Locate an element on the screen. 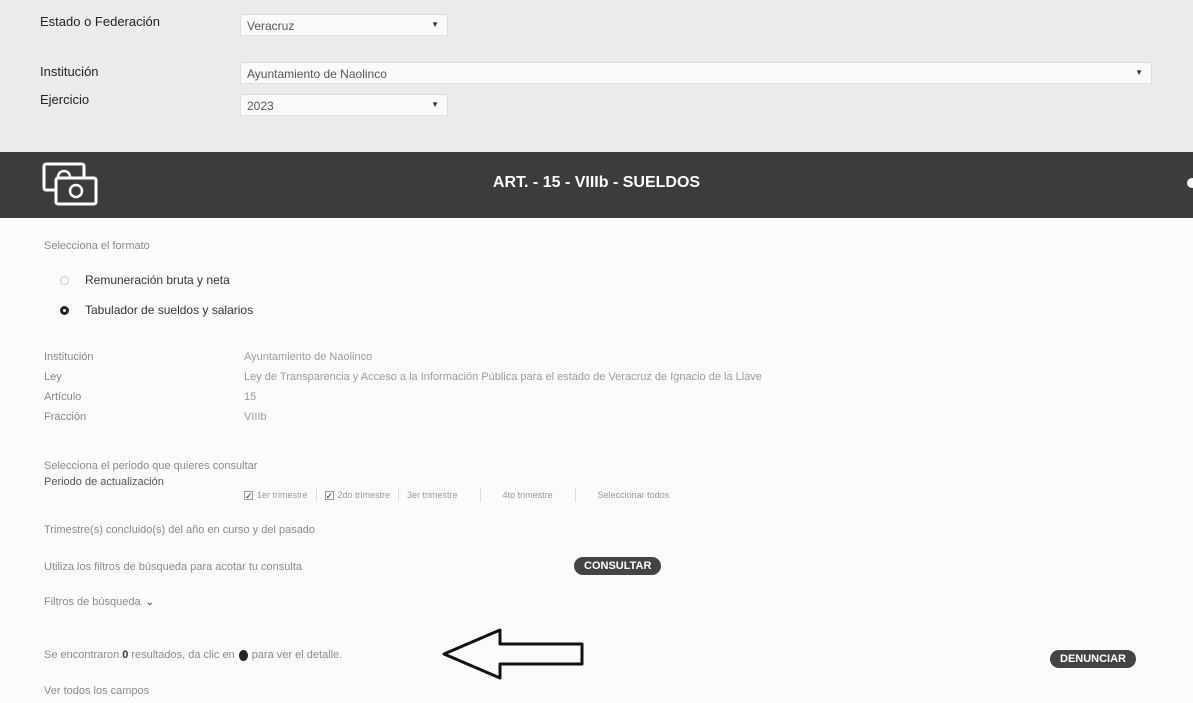  filtros-toggle-label: Filtros de búsqueda is located at coordinates (92, 602).